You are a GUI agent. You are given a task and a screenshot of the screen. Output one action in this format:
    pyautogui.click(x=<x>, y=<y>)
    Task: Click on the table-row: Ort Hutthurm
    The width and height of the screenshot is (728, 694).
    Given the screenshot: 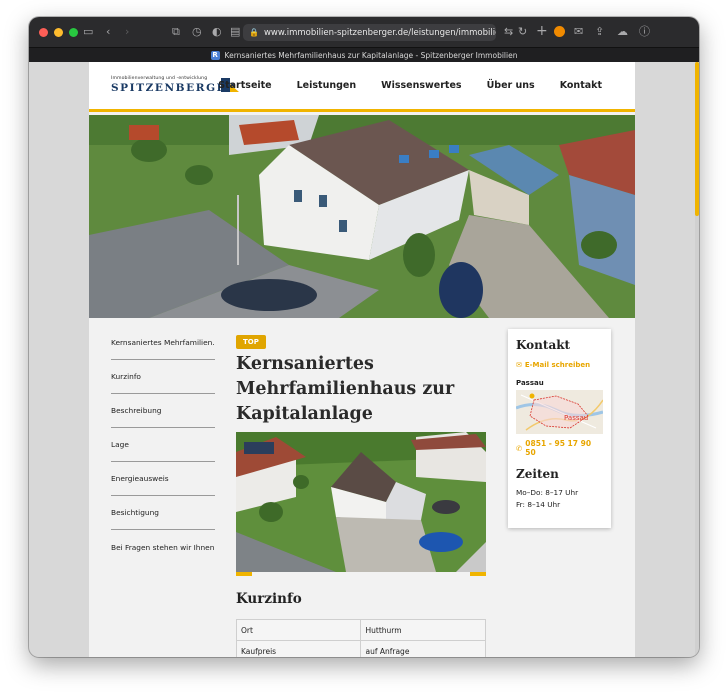 What is the action you would take?
    pyautogui.click(x=360, y=630)
    